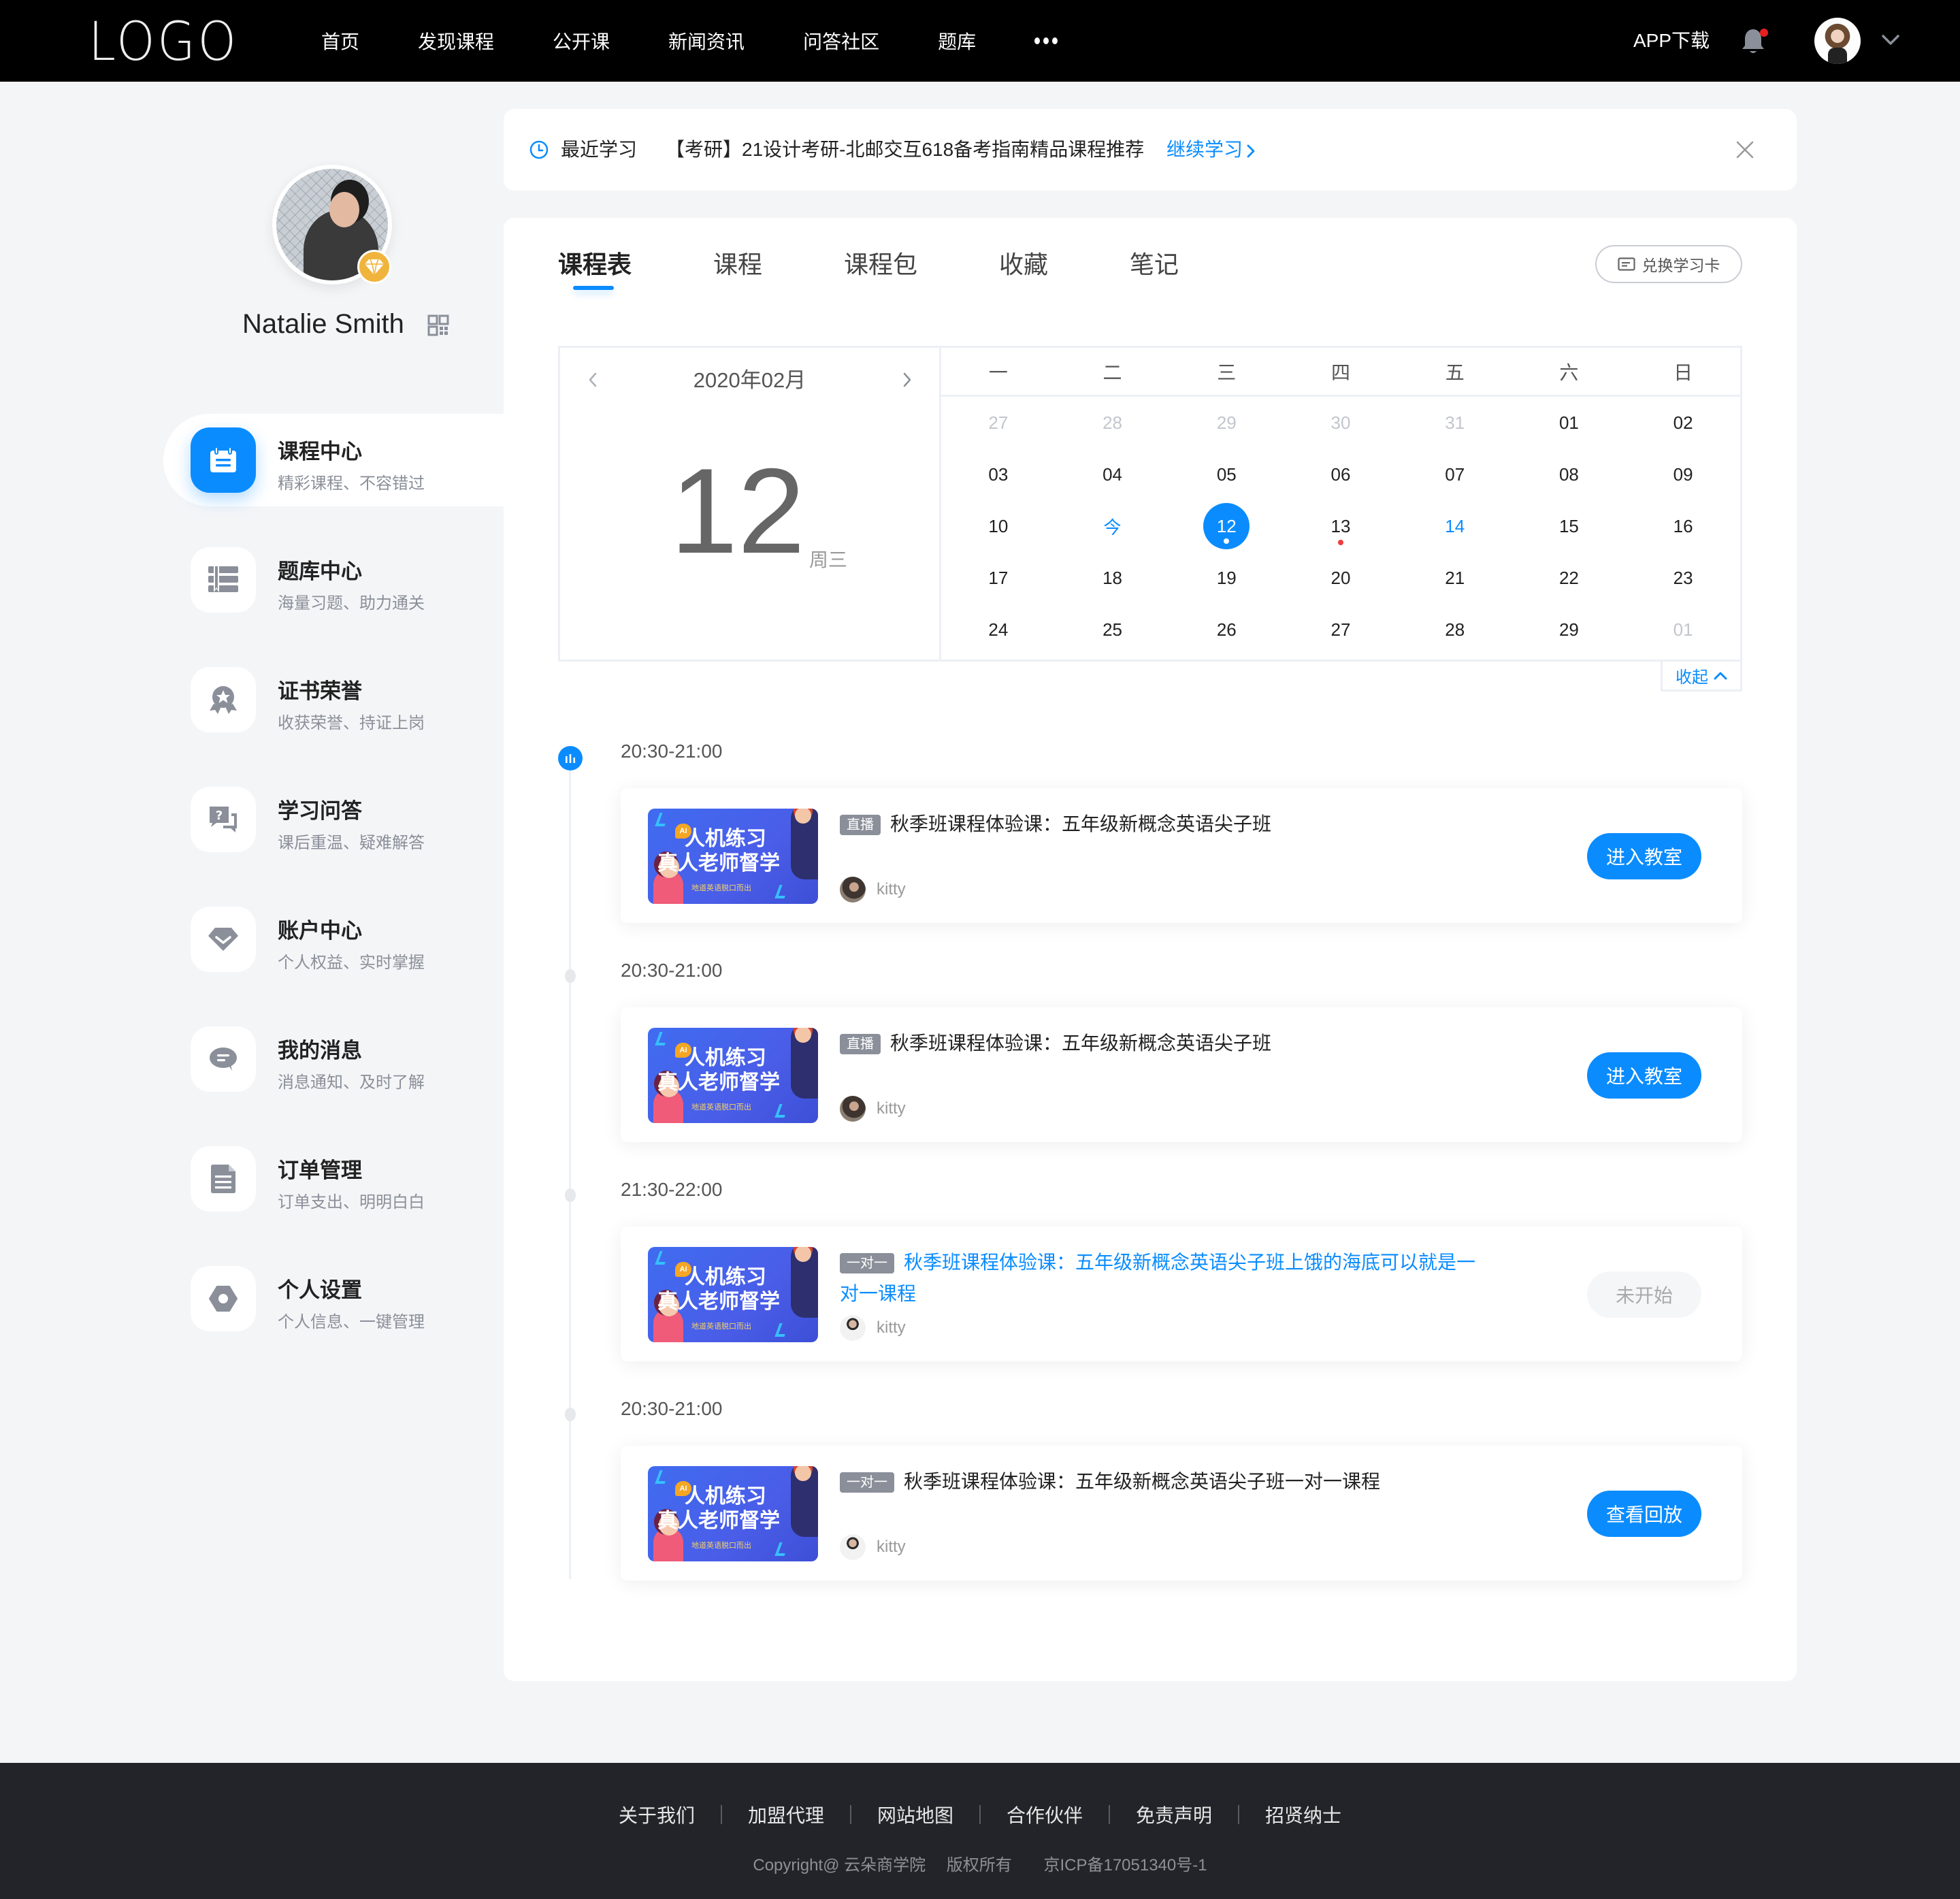 Image resolution: width=1960 pixels, height=1899 pixels. What do you see at coordinates (1455, 423) in the screenshot?
I see `calendar-day: 31` at bounding box center [1455, 423].